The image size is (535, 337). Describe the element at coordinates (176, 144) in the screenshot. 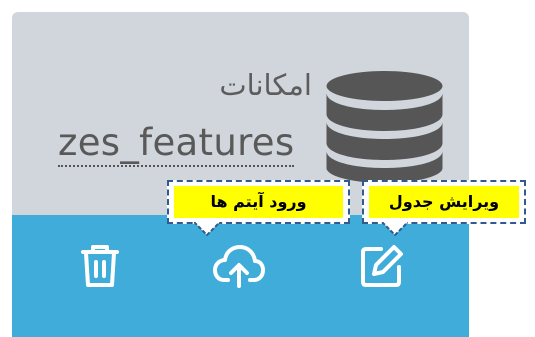

I see `table-name: zes_features` at that location.